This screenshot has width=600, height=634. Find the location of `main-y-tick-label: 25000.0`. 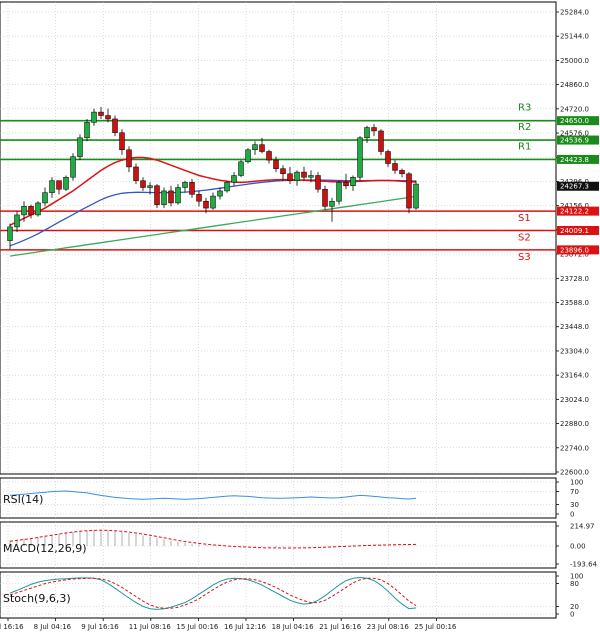

main-y-tick-label: 25000.0 is located at coordinates (574, 61).